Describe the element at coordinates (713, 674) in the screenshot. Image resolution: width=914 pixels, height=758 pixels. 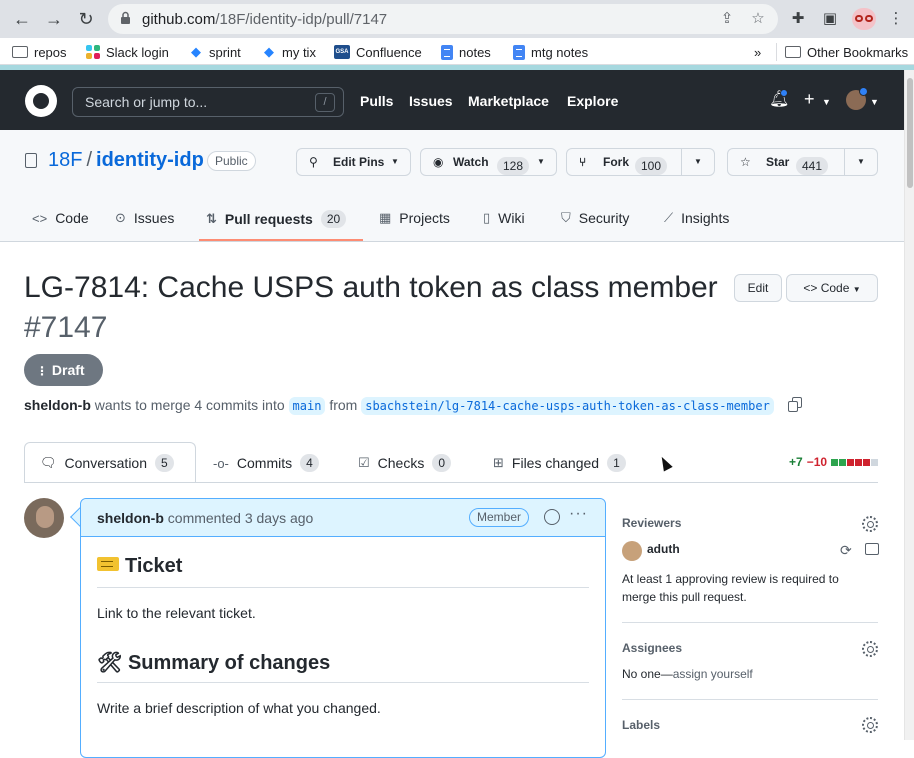
I see `assign-yourself-link: assign yourself` at that location.